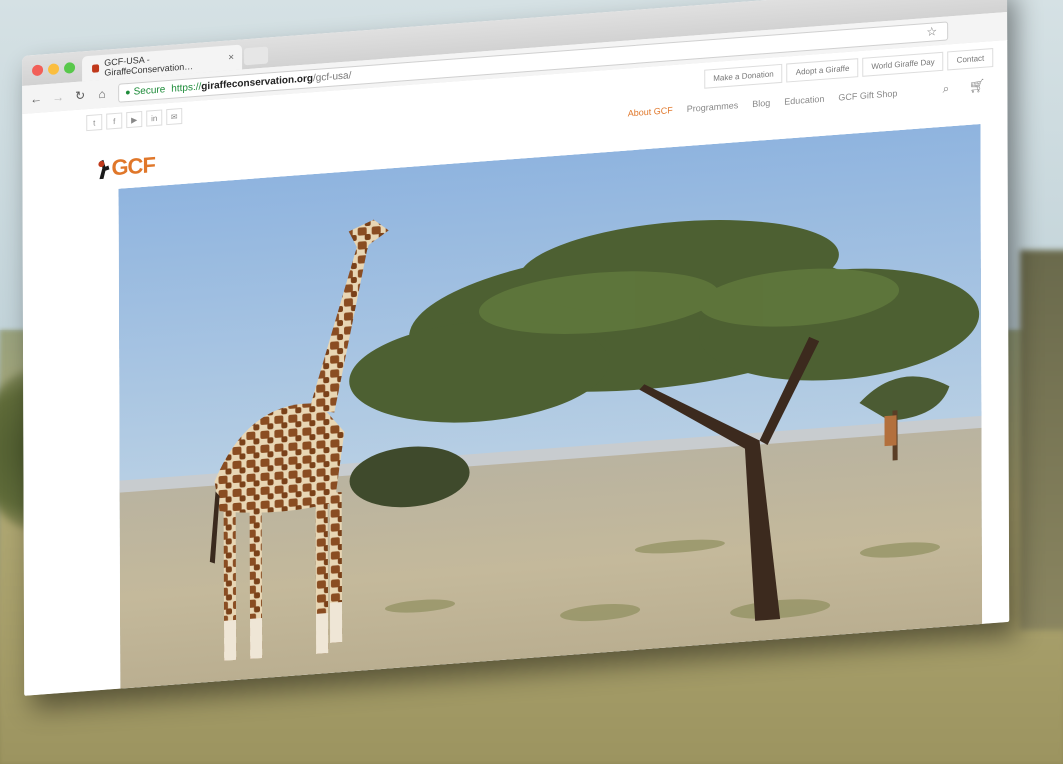  What do you see at coordinates (96, 68) in the screenshot?
I see `favicon-icon` at bounding box center [96, 68].